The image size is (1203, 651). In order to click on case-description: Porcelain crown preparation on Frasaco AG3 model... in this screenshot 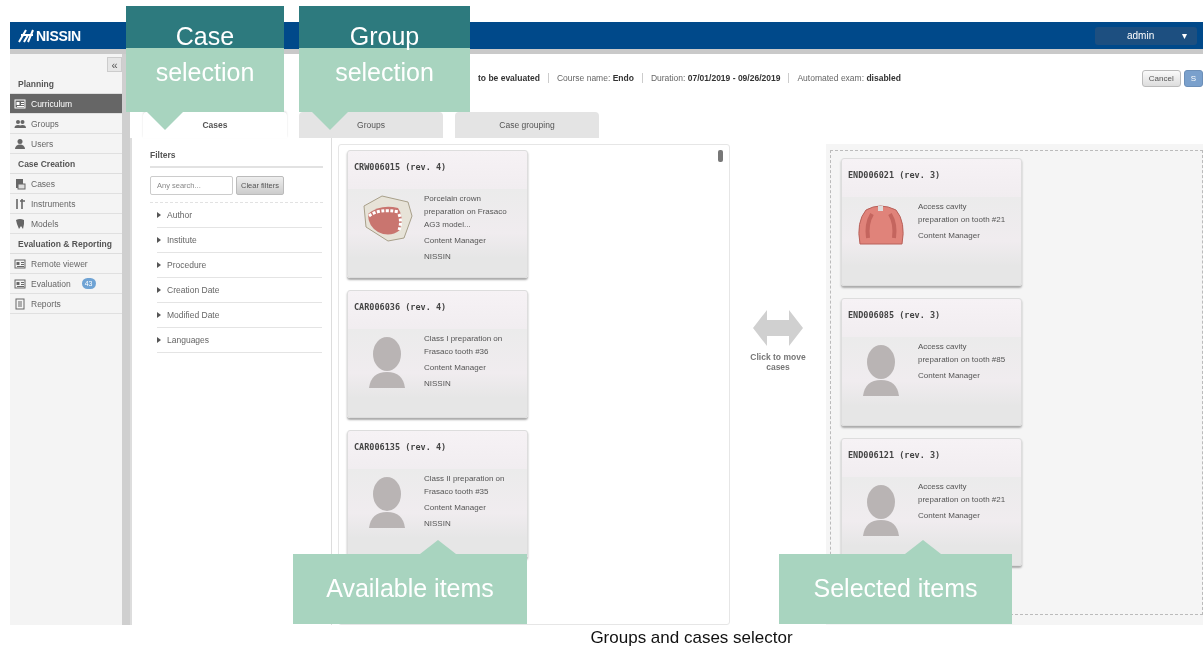, I will do `click(466, 212)`.